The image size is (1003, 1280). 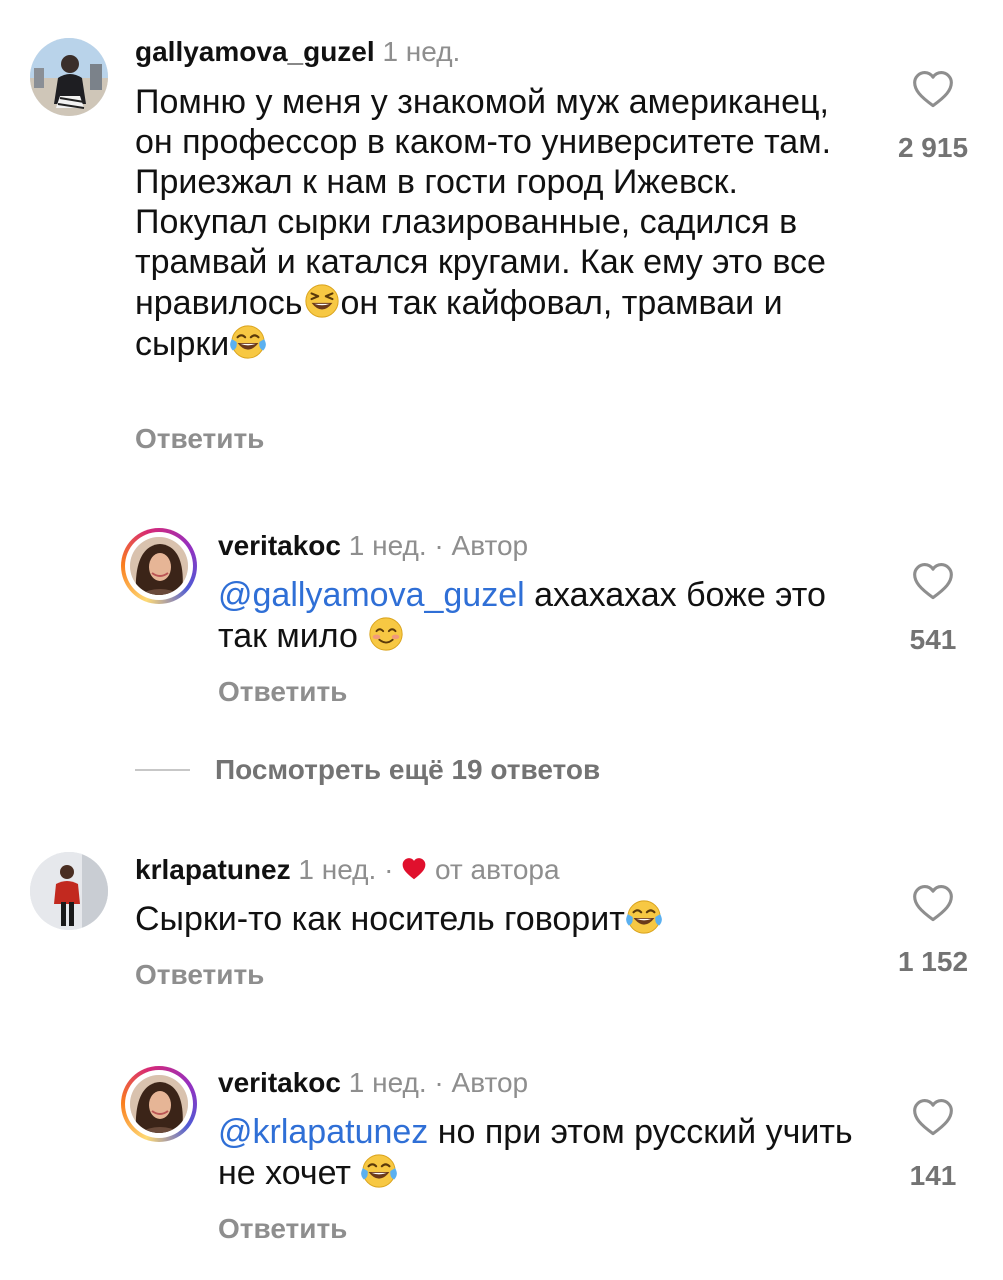 I want to click on mention-link: @gallyamova_guzel, so click(x=371, y=595).